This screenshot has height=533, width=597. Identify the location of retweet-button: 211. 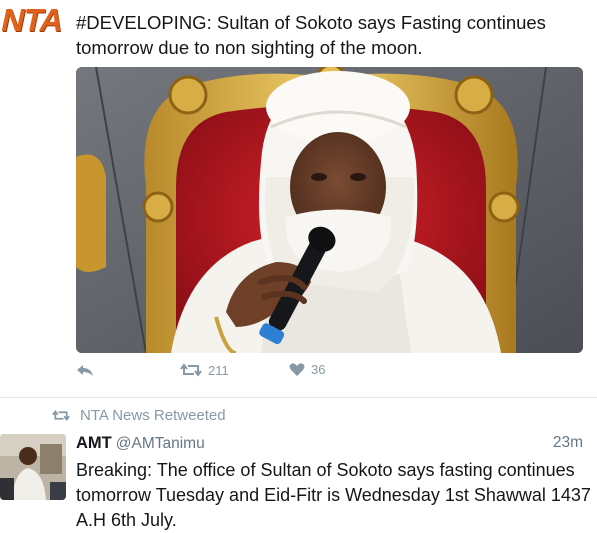
(204, 370).